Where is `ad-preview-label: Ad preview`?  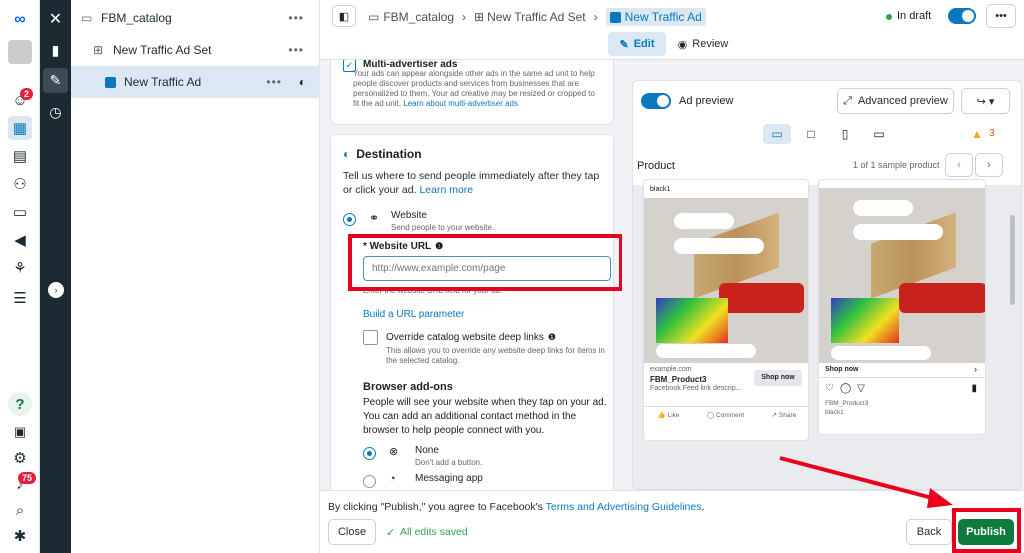
ad-preview-label: Ad preview is located at coordinates (706, 101).